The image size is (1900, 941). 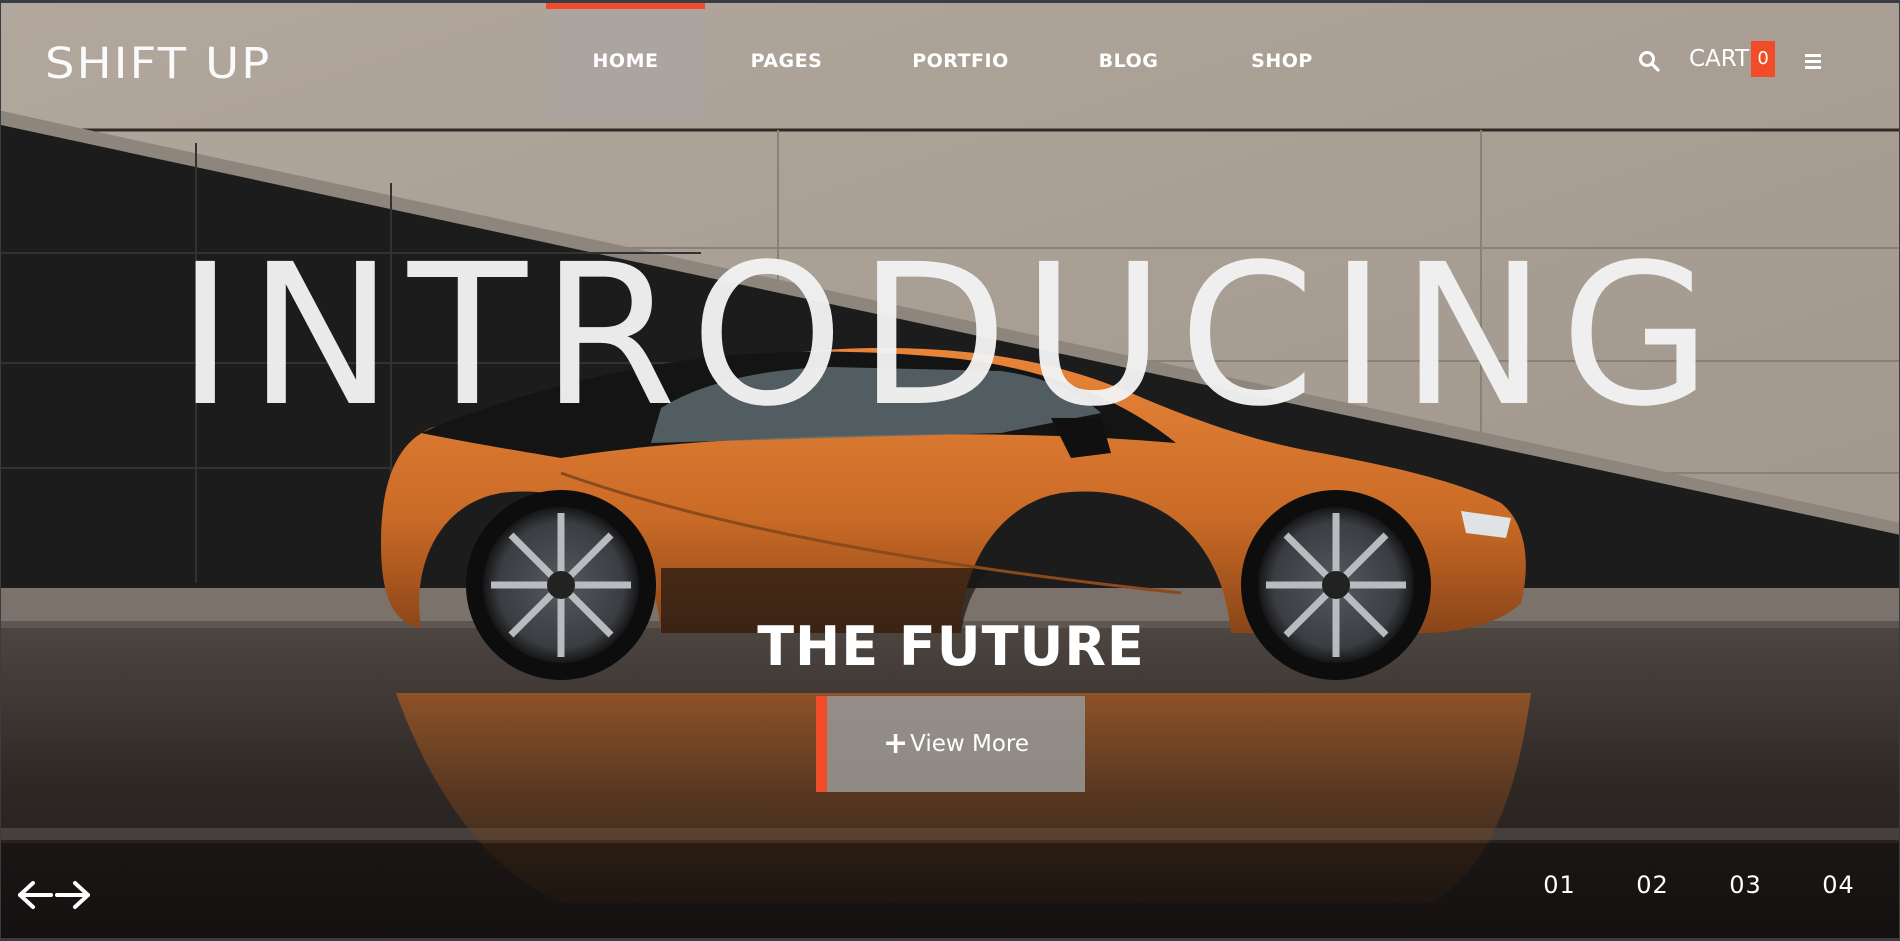 I want to click on search-icon, so click(x=1649, y=61).